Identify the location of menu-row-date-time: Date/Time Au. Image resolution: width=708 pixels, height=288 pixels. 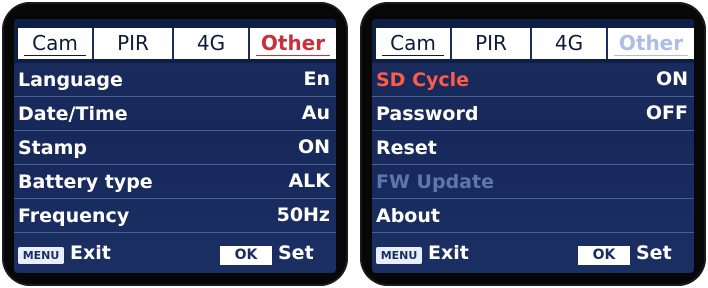
(175, 115).